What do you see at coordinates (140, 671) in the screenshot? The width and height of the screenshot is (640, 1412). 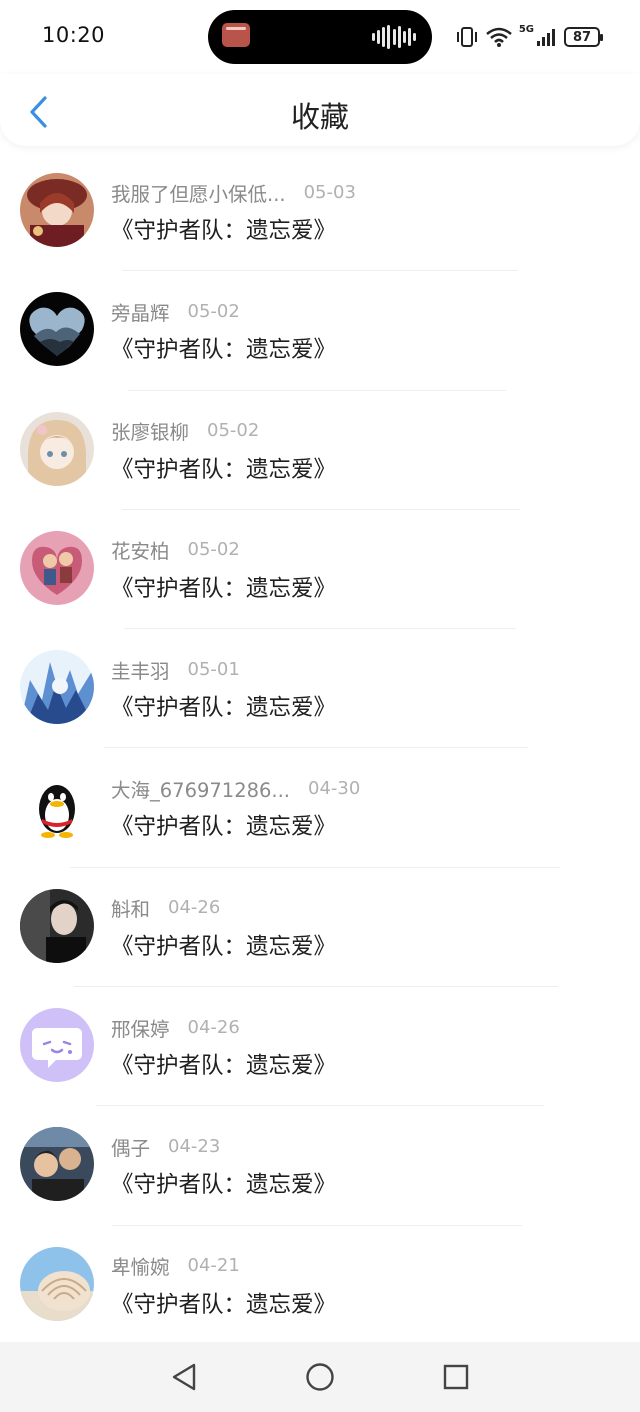 I see `username: 圭丰羽` at bounding box center [140, 671].